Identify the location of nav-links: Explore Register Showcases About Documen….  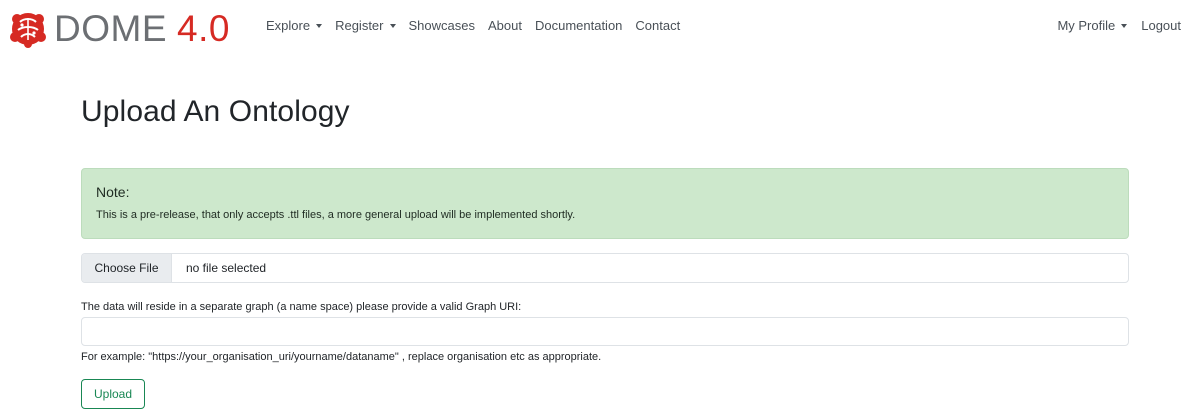
(479, 25).